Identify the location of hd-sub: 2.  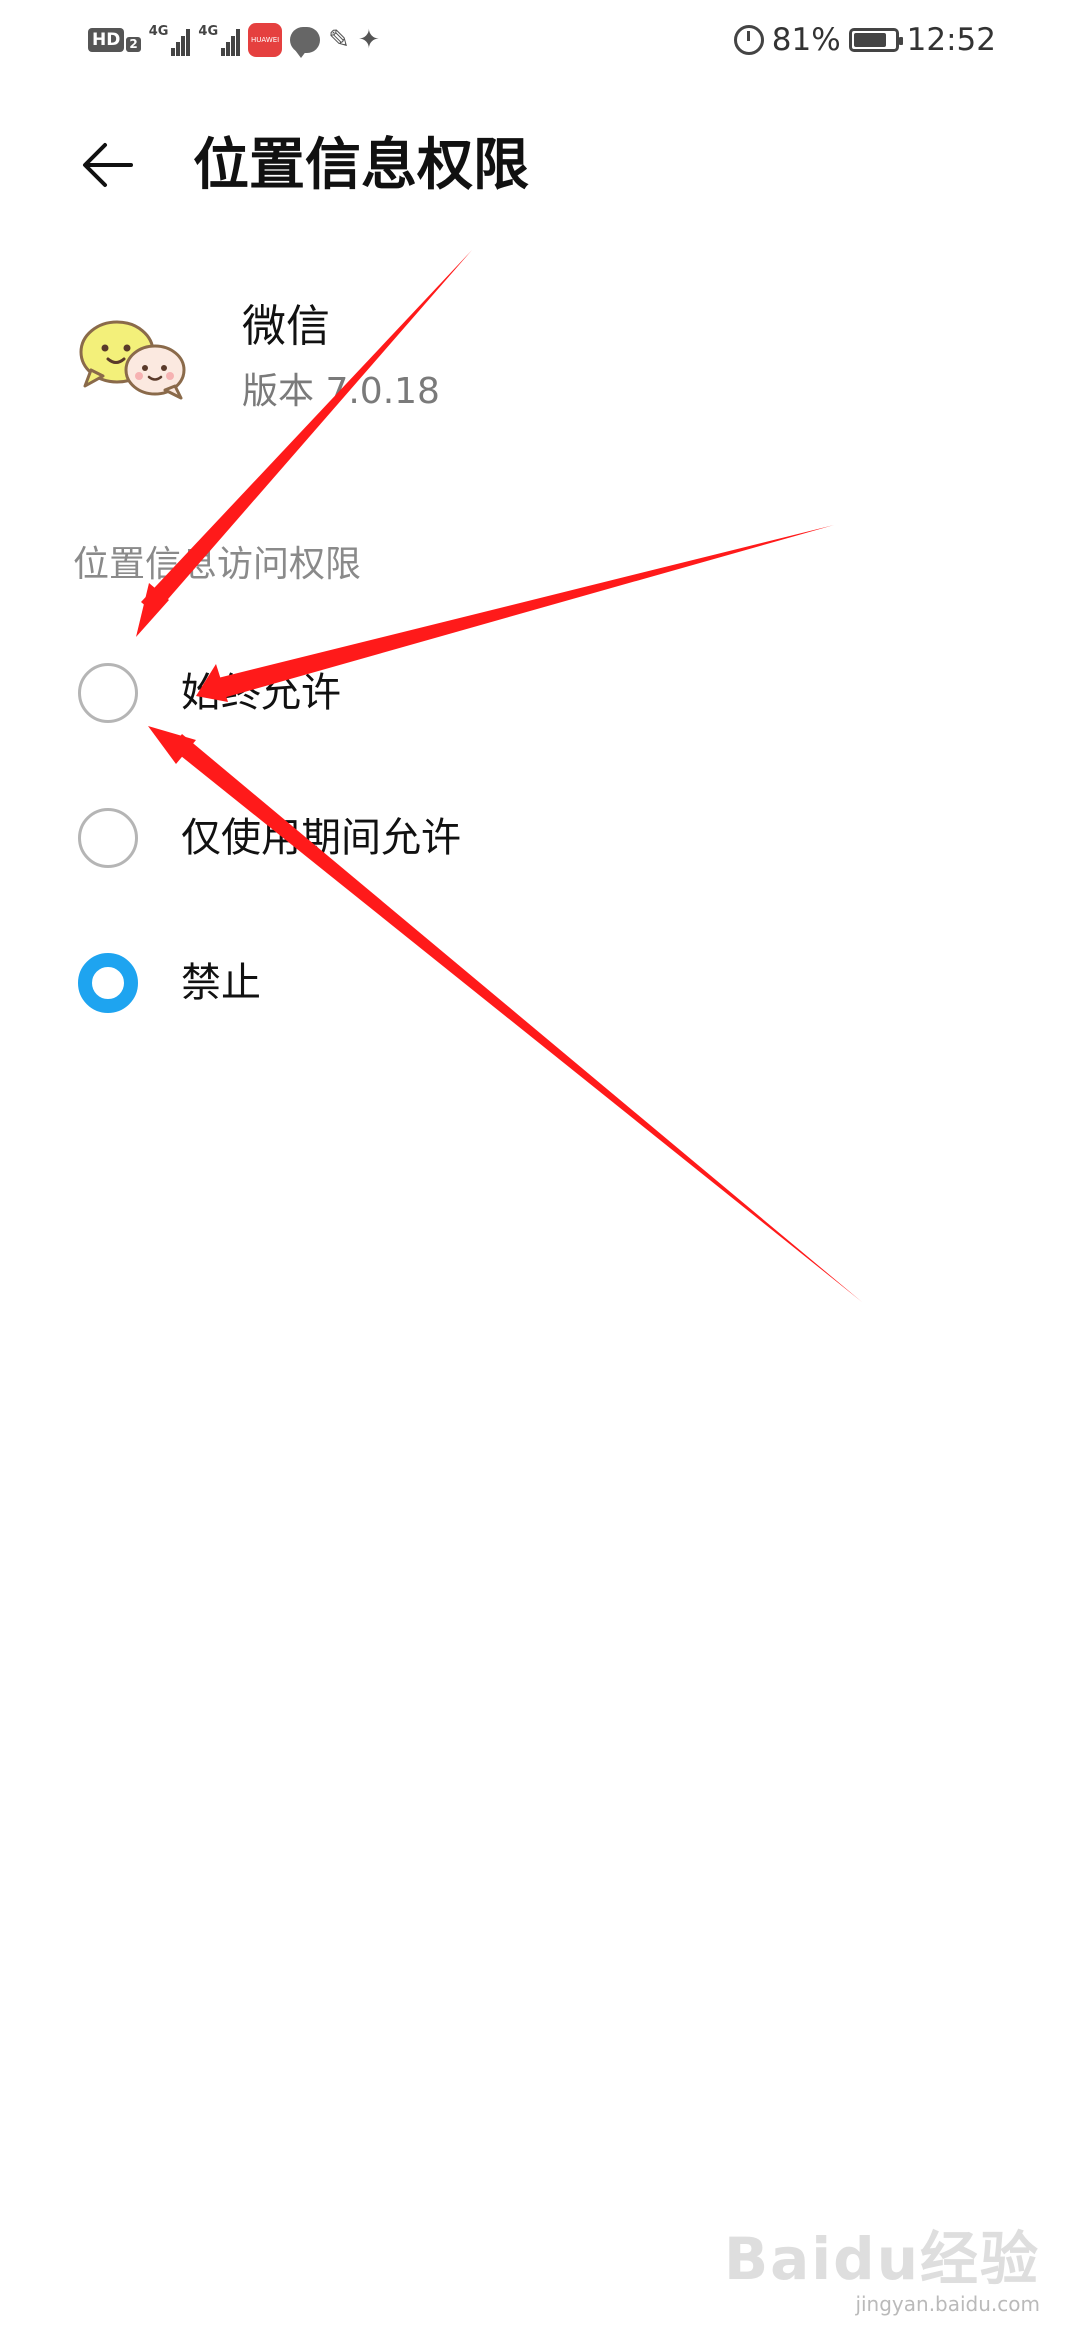
(133, 44).